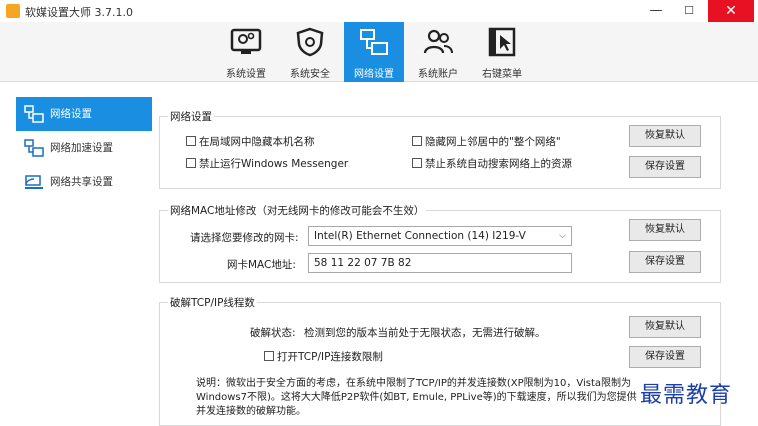  Describe the element at coordinates (686, 395) in the screenshot. I see `watermark-text: 最需教育` at that location.